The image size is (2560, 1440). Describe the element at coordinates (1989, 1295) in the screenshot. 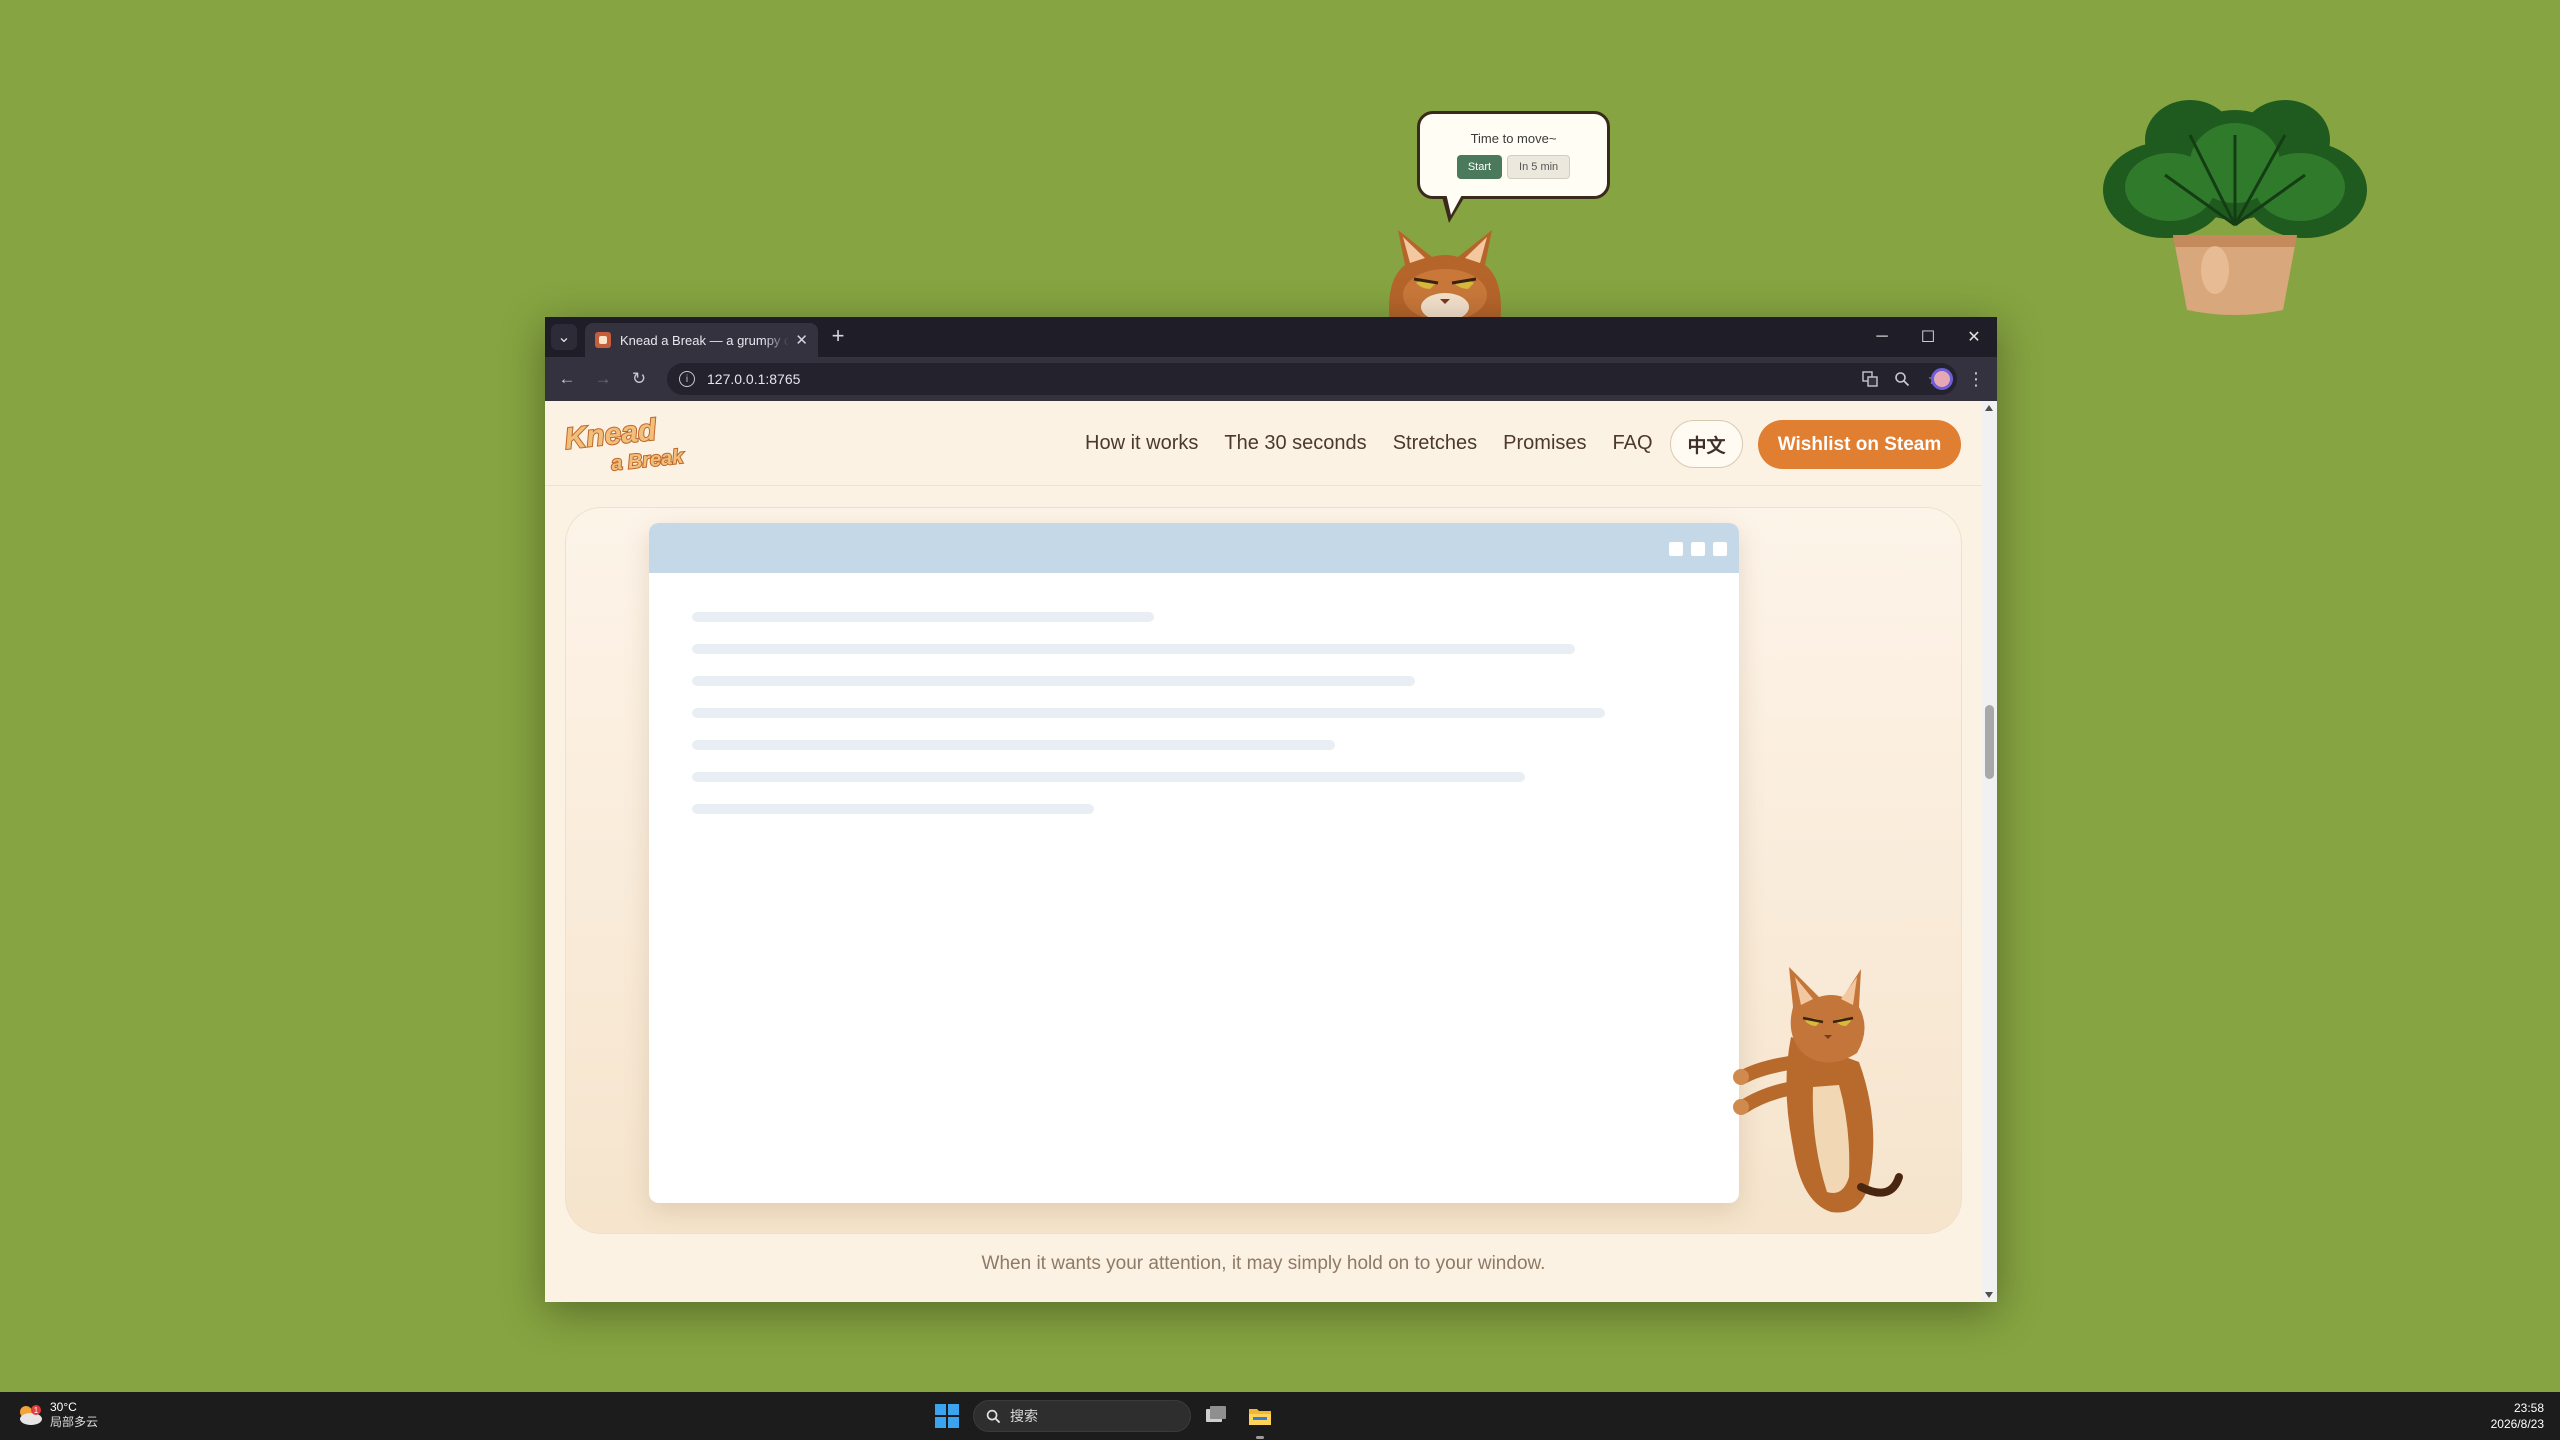

I see `scroll-down-arrow-icon` at that location.